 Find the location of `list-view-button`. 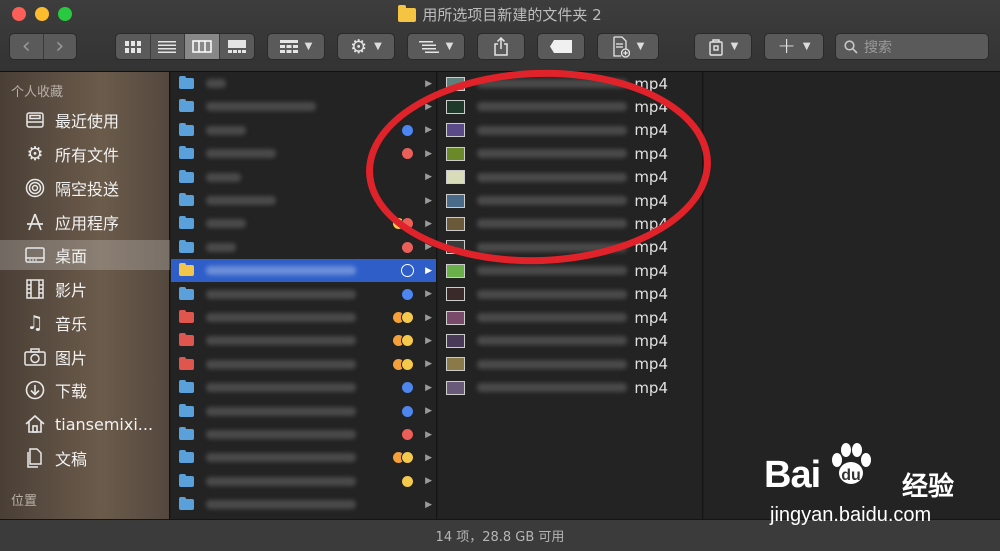

list-view-button is located at coordinates (168, 46).